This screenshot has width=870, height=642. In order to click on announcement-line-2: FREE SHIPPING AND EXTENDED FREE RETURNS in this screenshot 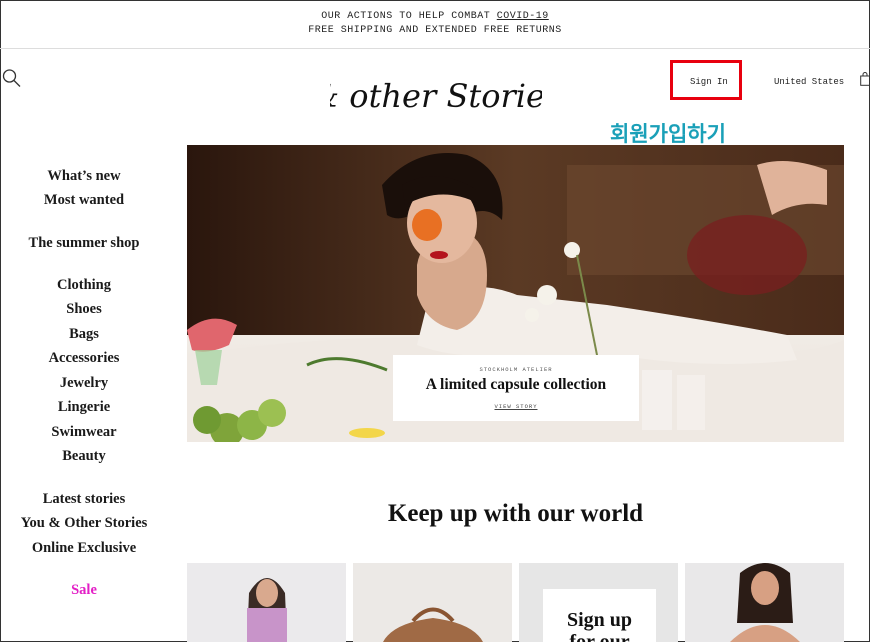, I will do `click(435, 30)`.